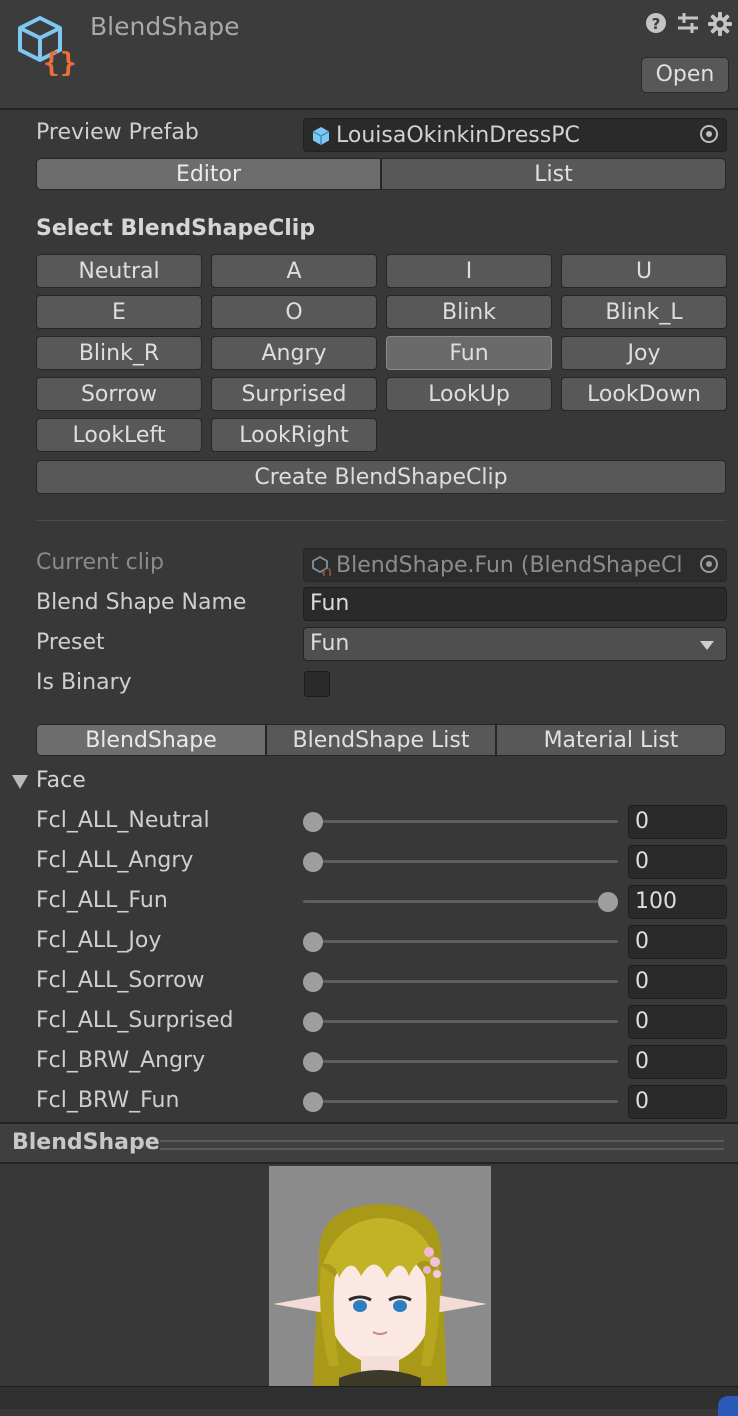 This screenshot has height=1416, width=738. I want to click on current-clip-label: Current clip, so click(100, 562).